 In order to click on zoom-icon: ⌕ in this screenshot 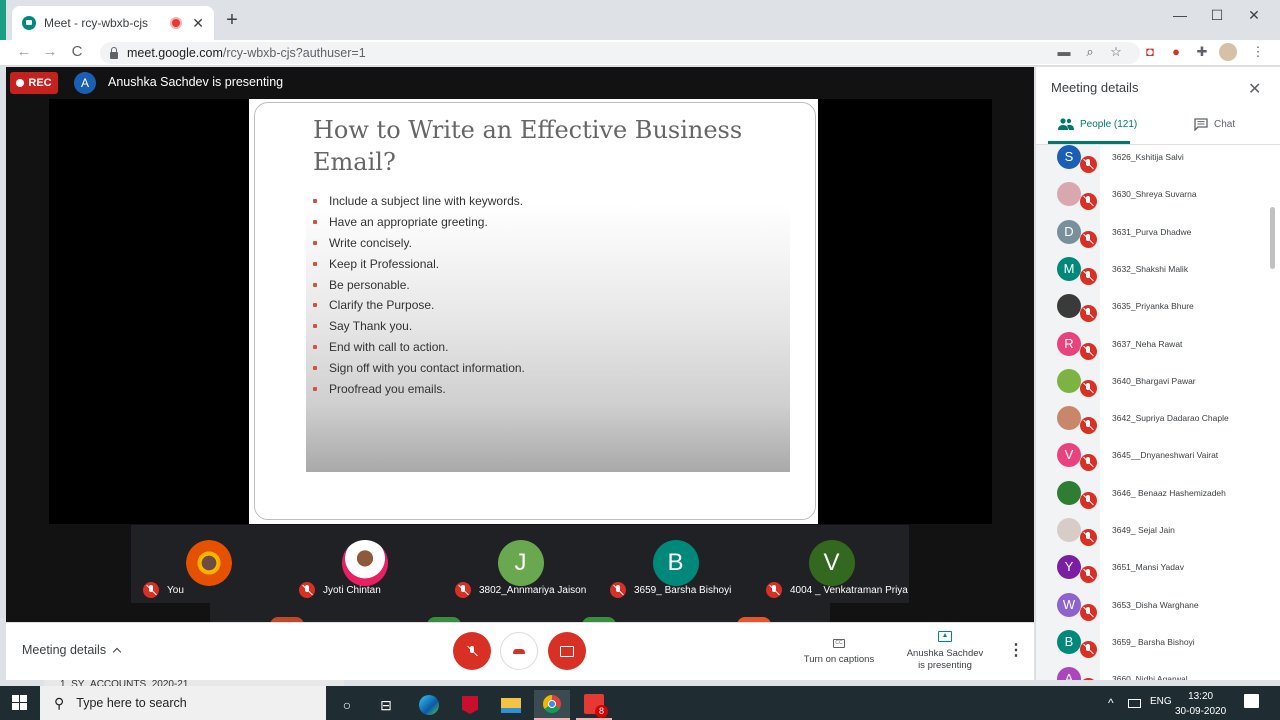, I will do `click(1090, 52)`.